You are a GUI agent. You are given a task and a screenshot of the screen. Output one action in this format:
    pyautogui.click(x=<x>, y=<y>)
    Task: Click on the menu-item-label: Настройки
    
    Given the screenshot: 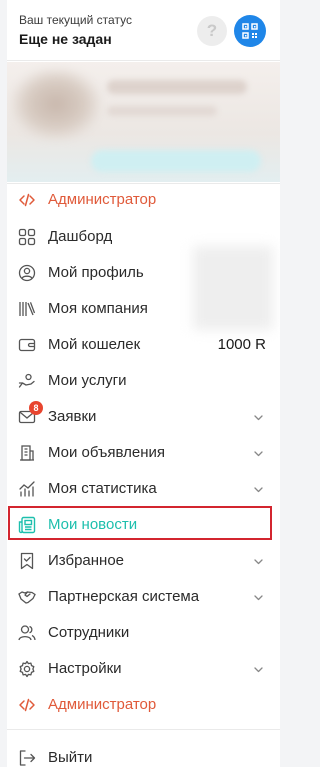 What is the action you would take?
    pyautogui.click(x=85, y=668)
    